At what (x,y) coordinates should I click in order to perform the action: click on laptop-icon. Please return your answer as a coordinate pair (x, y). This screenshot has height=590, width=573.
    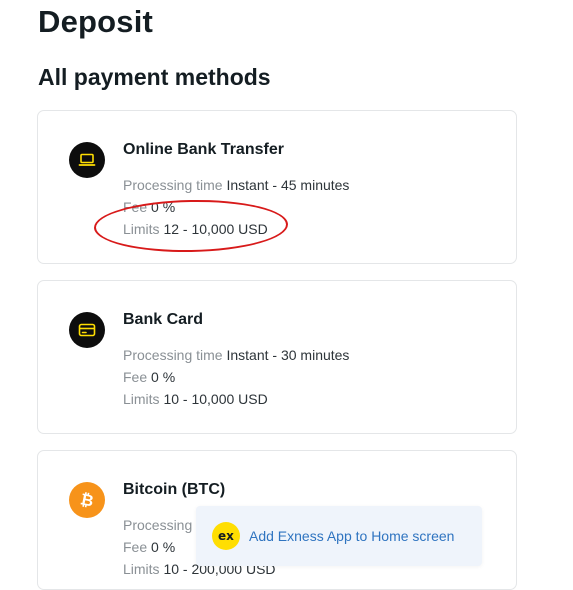
    Looking at the image, I should click on (87, 160).